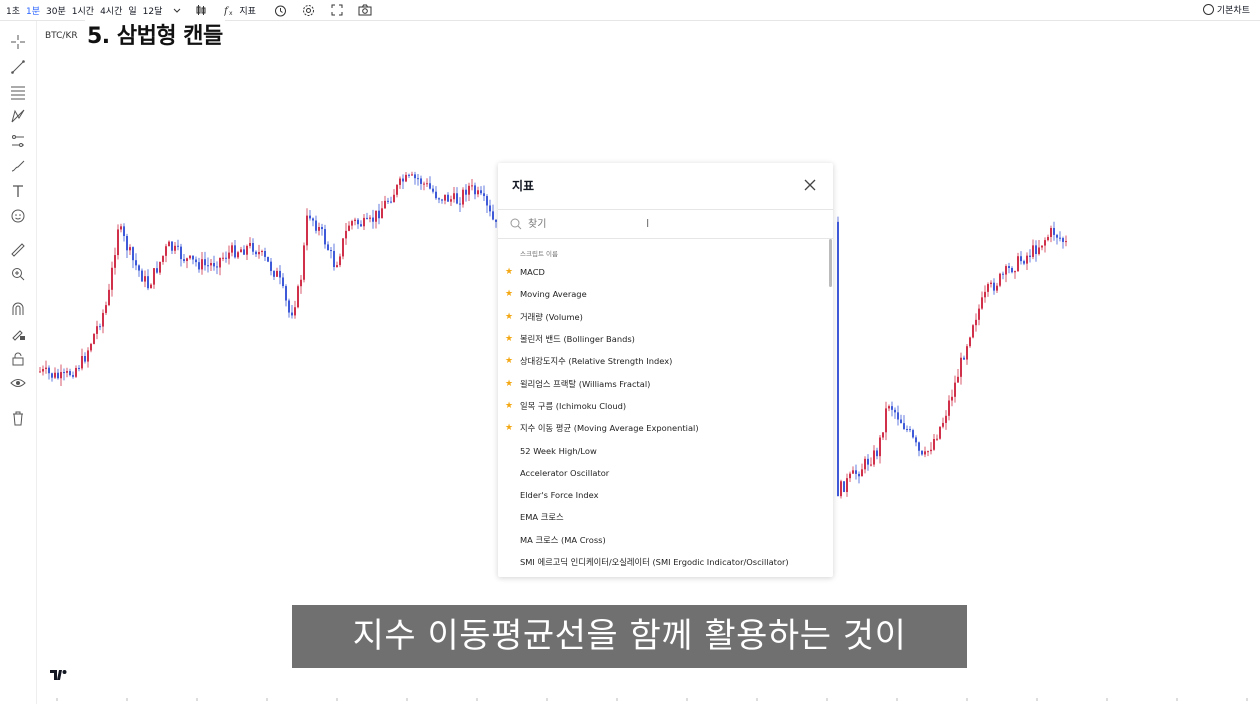 The height and width of the screenshot is (704, 1260). I want to click on fib-icon, so click(18, 92).